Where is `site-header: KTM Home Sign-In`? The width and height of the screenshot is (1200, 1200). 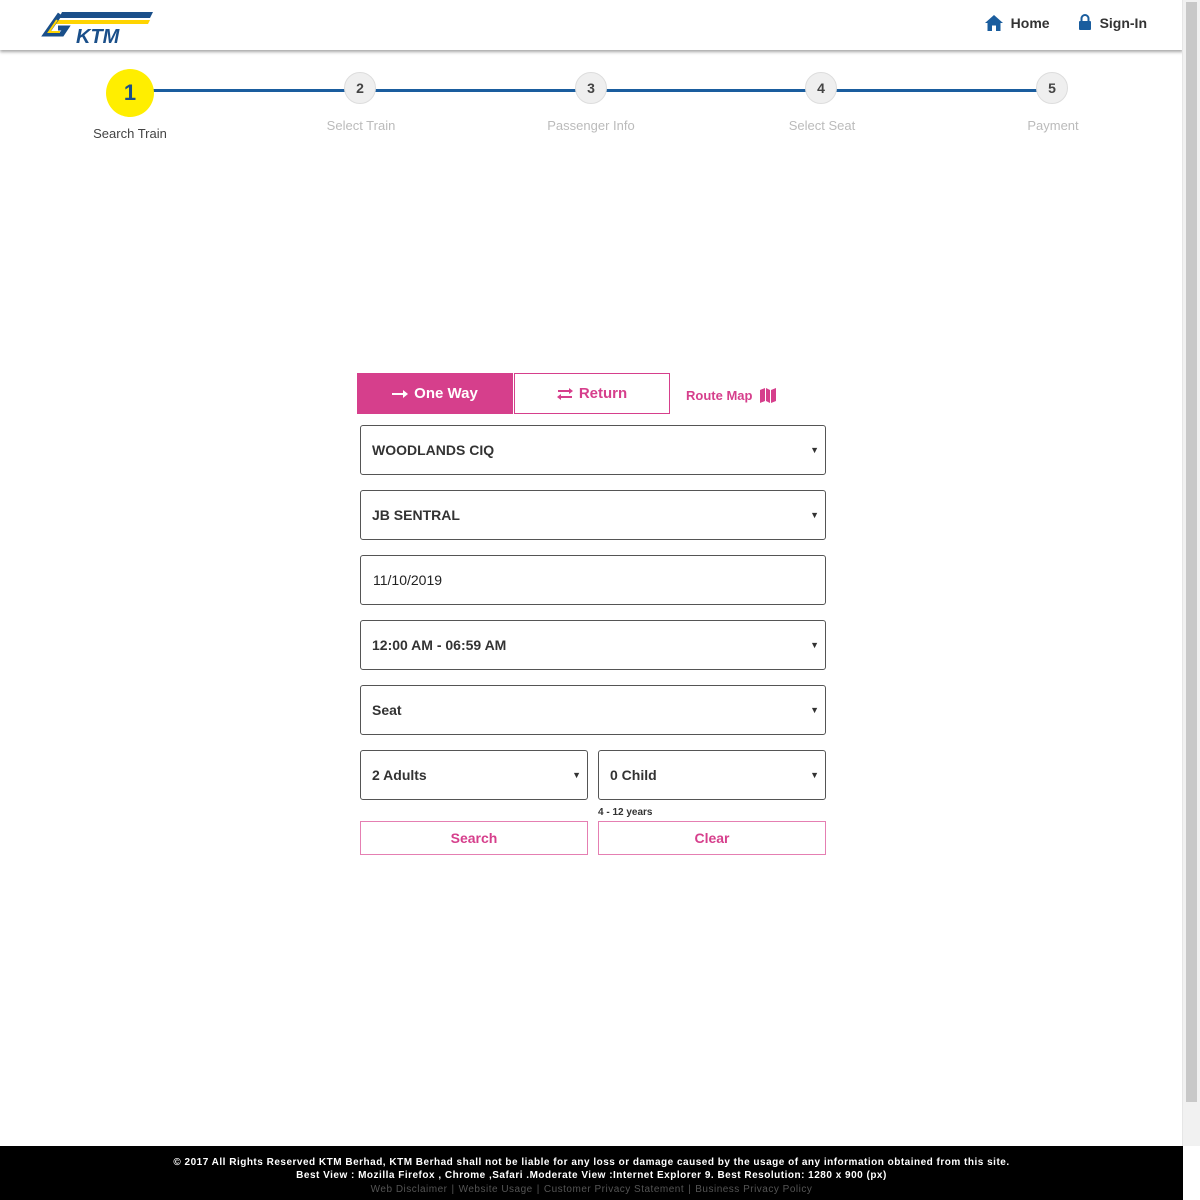
site-header: KTM Home Sign-In is located at coordinates (591, 25).